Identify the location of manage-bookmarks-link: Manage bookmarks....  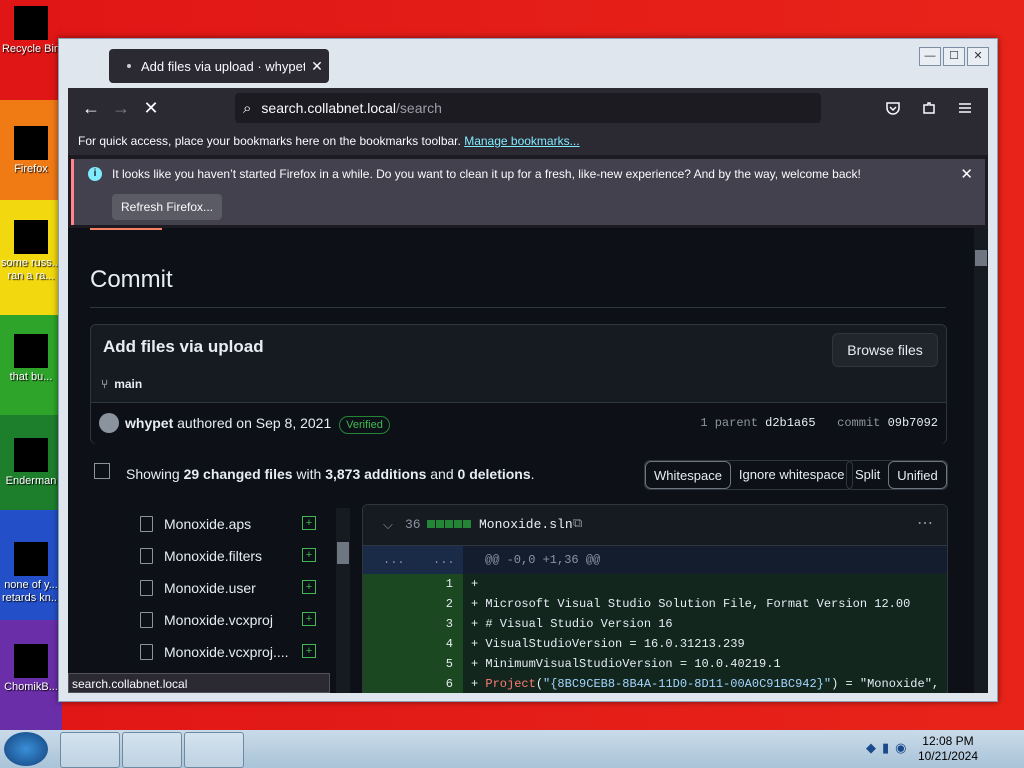
(521, 141).